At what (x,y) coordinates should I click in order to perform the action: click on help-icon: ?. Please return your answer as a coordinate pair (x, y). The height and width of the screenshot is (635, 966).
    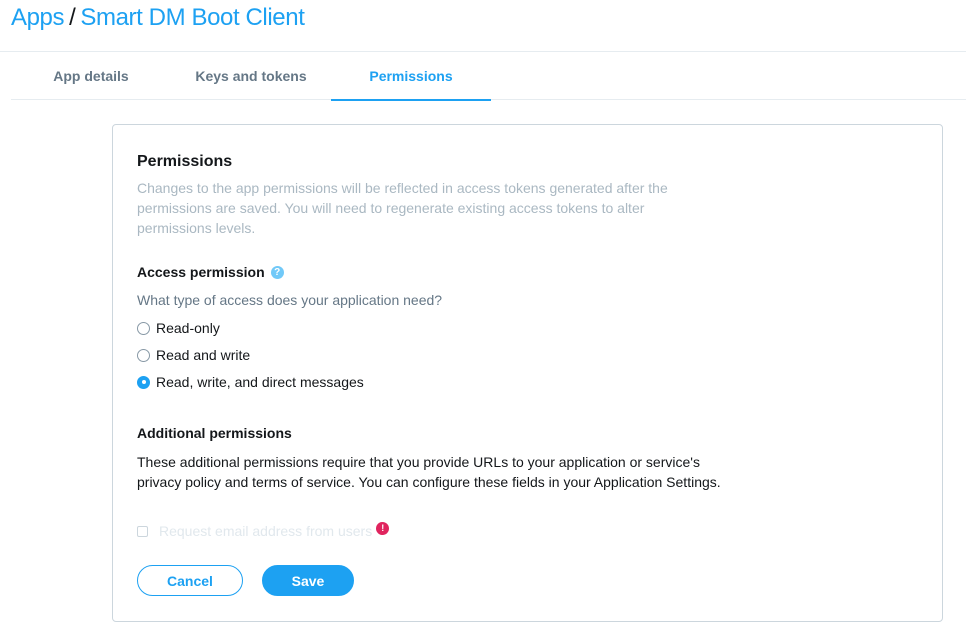
    Looking at the image, I should click on (277, 272).